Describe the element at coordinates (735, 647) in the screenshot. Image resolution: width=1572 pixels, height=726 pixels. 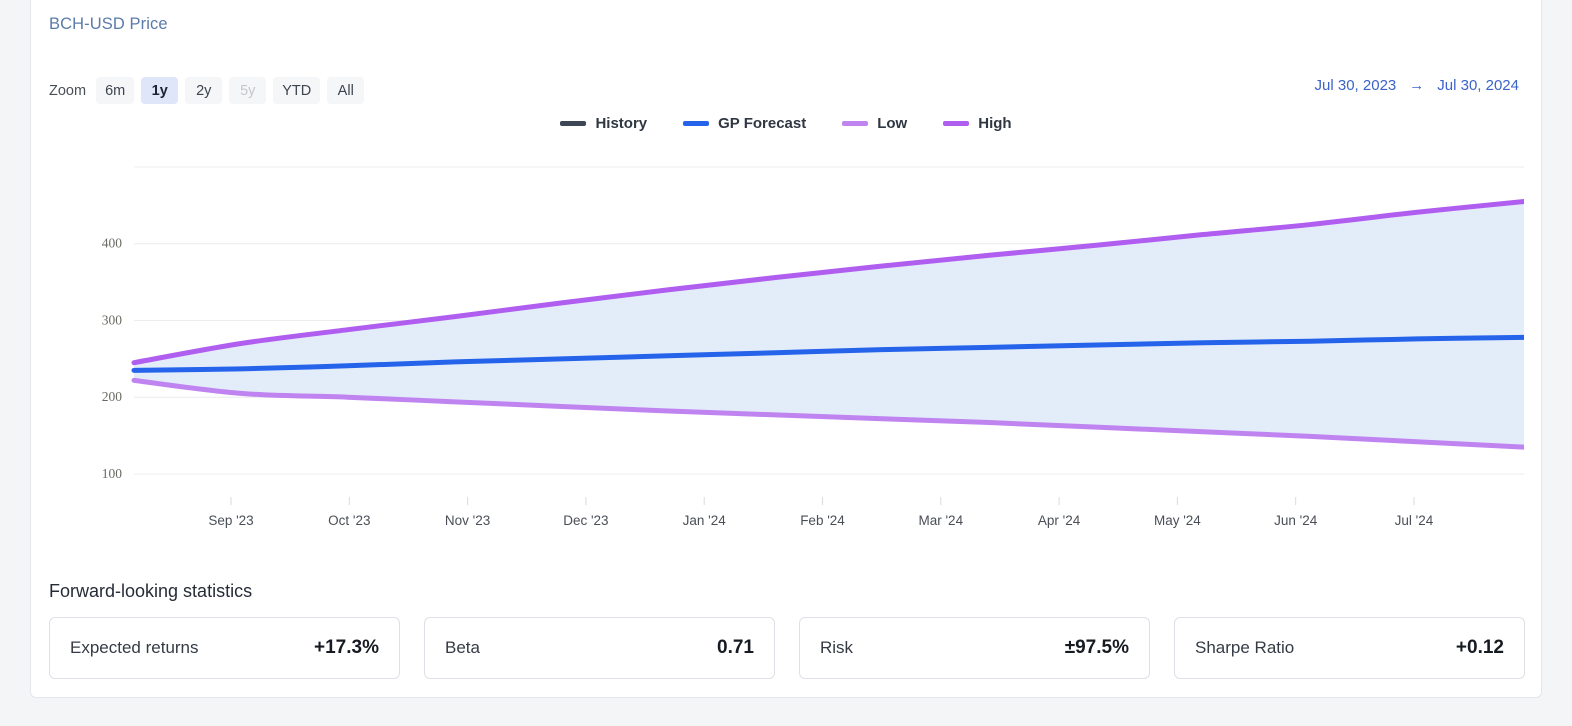
I see `stat-value-beta: 0.71` at that location.